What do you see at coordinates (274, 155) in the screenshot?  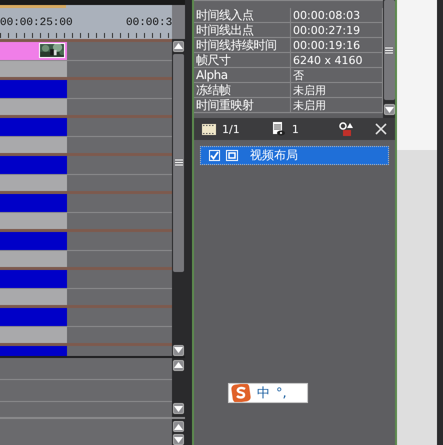 I see `layer-label: 视频布局` at bounding box center [274, 155].